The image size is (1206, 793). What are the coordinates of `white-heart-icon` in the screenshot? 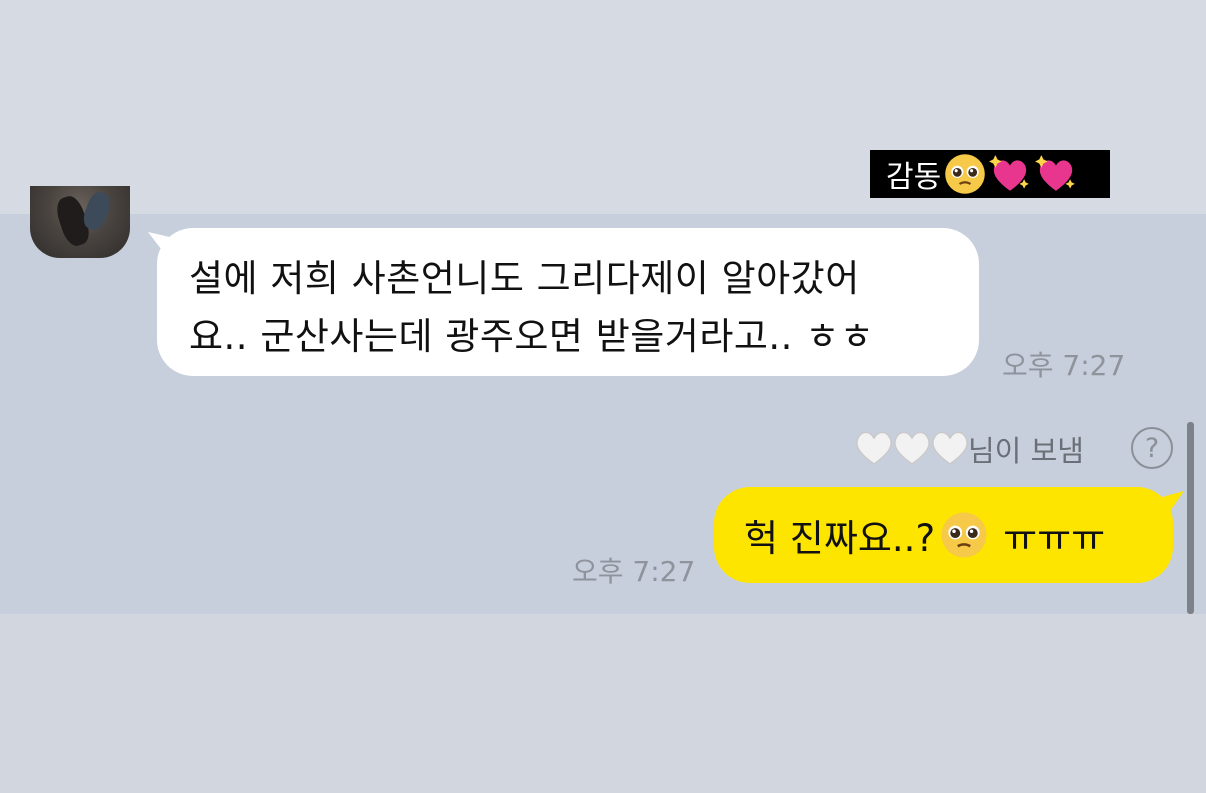 It's located at (950, 448).